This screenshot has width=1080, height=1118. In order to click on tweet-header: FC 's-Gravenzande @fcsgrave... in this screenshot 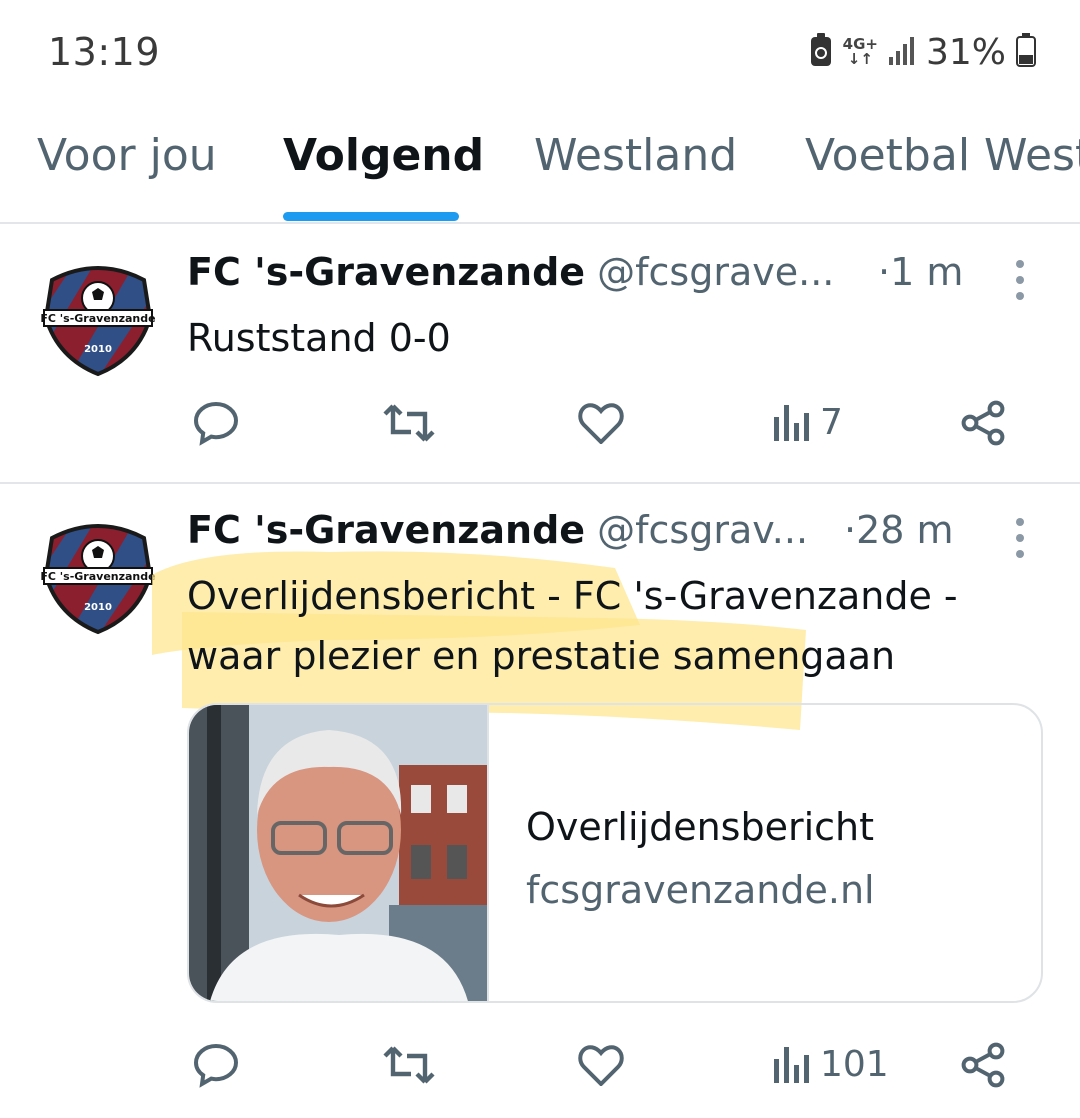, I will do `click(510, 272)`.